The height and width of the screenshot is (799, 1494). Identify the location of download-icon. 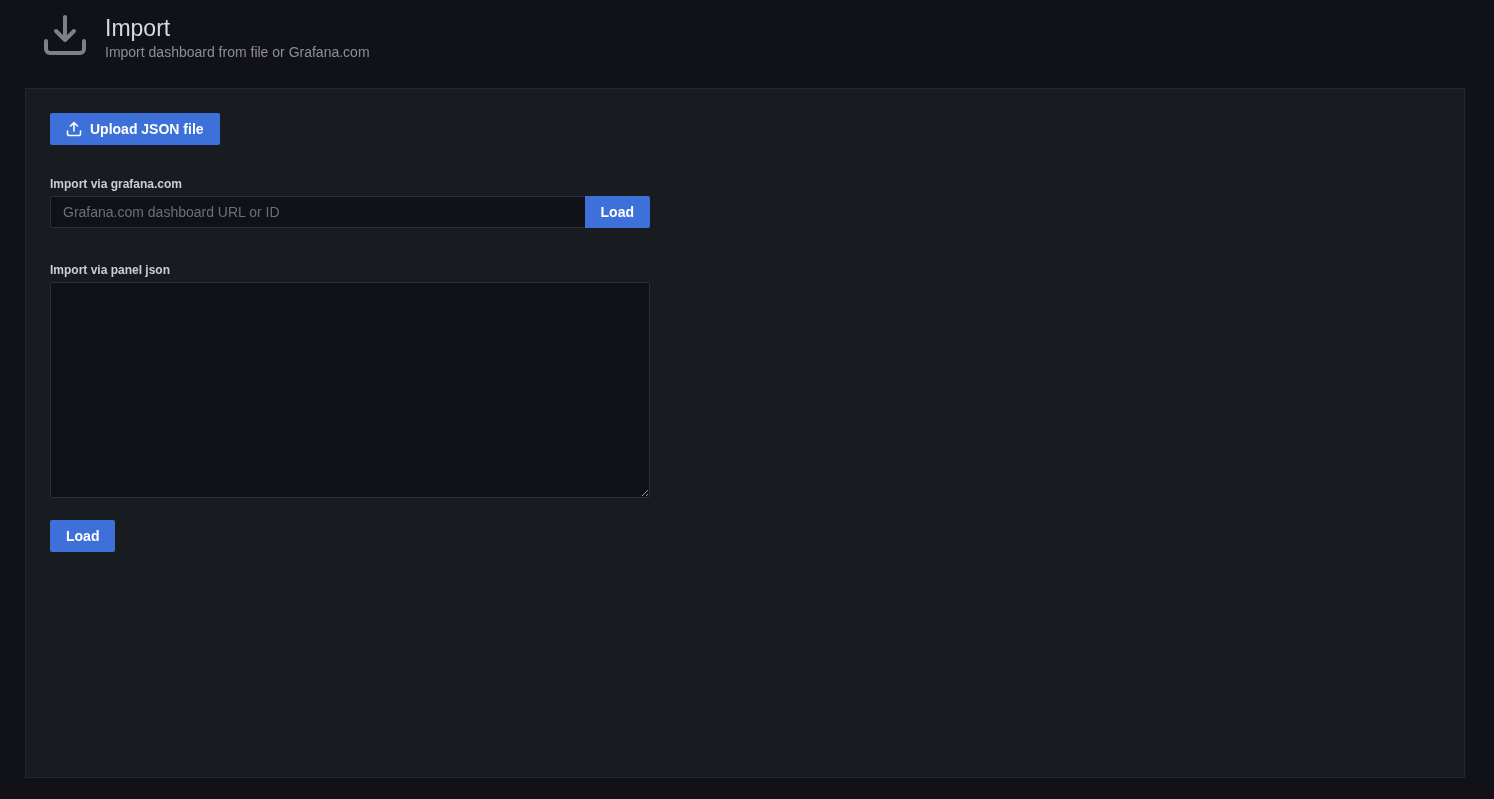
(65, 36).